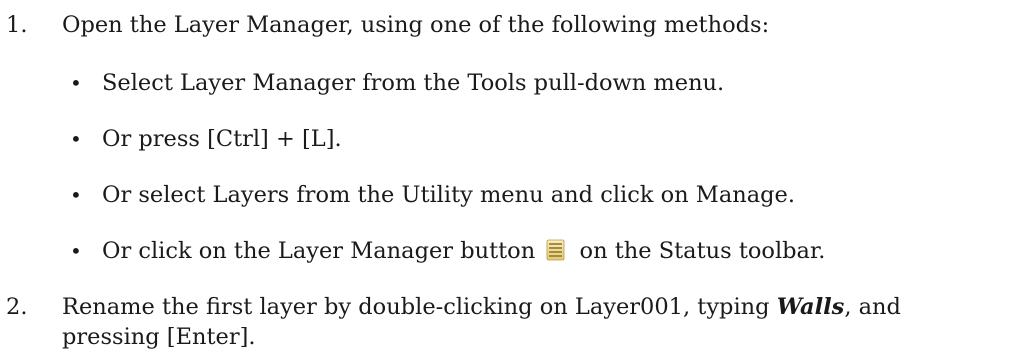 The width and height of the screenshot is (1013, 358). I want to click on emphasis-walls: Walls, so click(810, 307).